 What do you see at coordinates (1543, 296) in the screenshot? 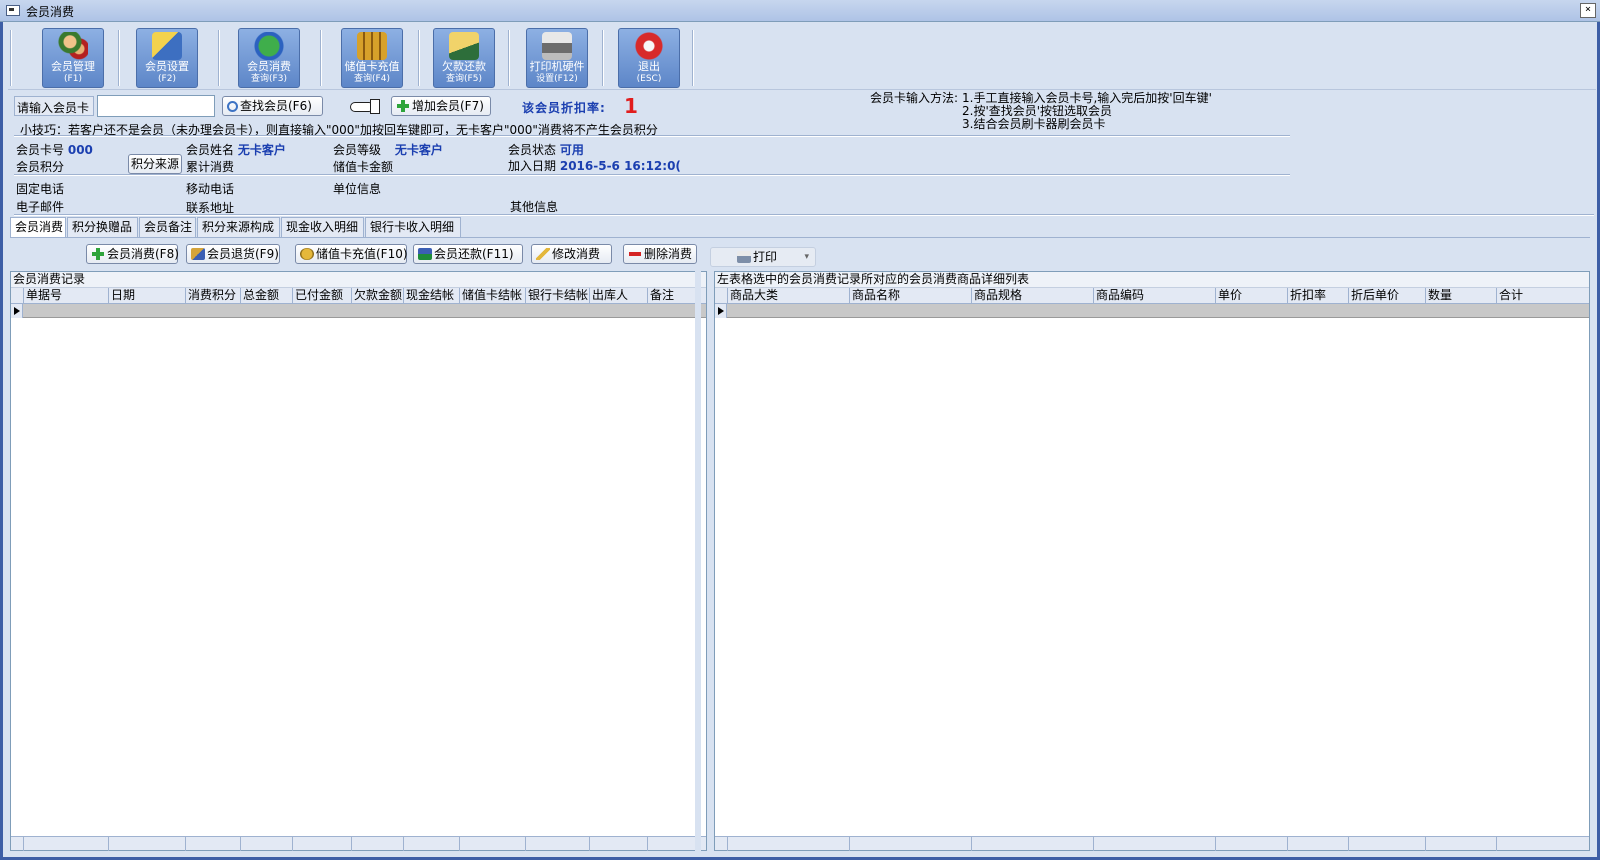
I see `column-header: 合计` at bounding box center [1543, 296].